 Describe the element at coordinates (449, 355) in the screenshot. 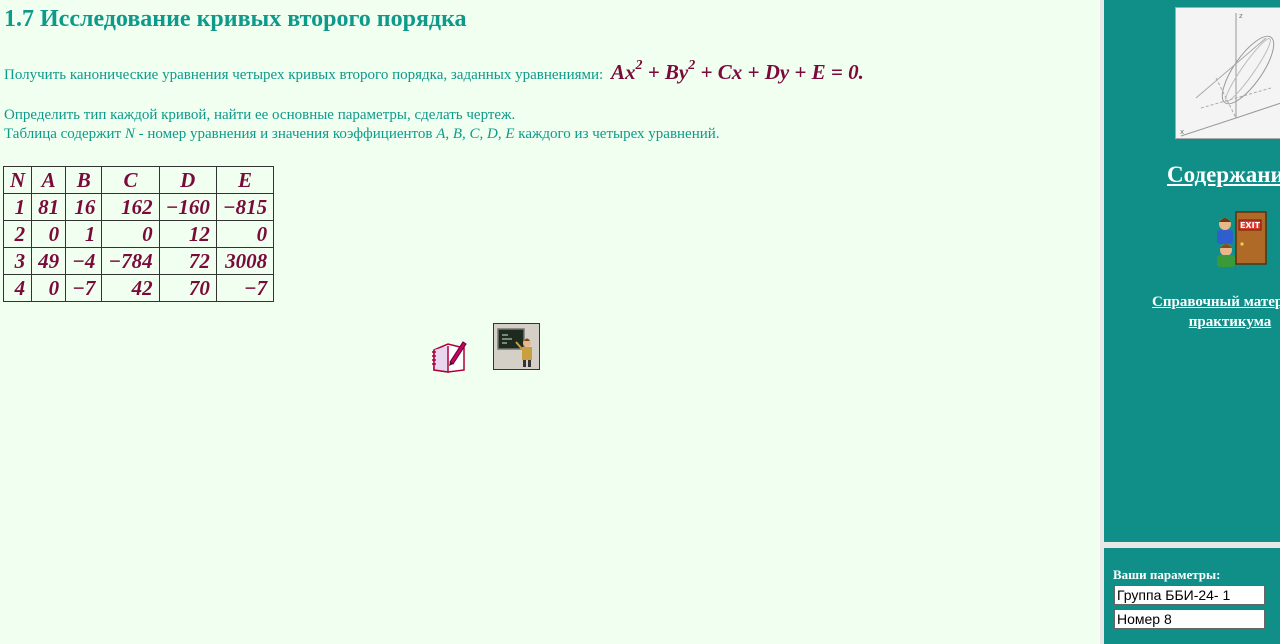

I see `notebook-pen-icon` at that location.